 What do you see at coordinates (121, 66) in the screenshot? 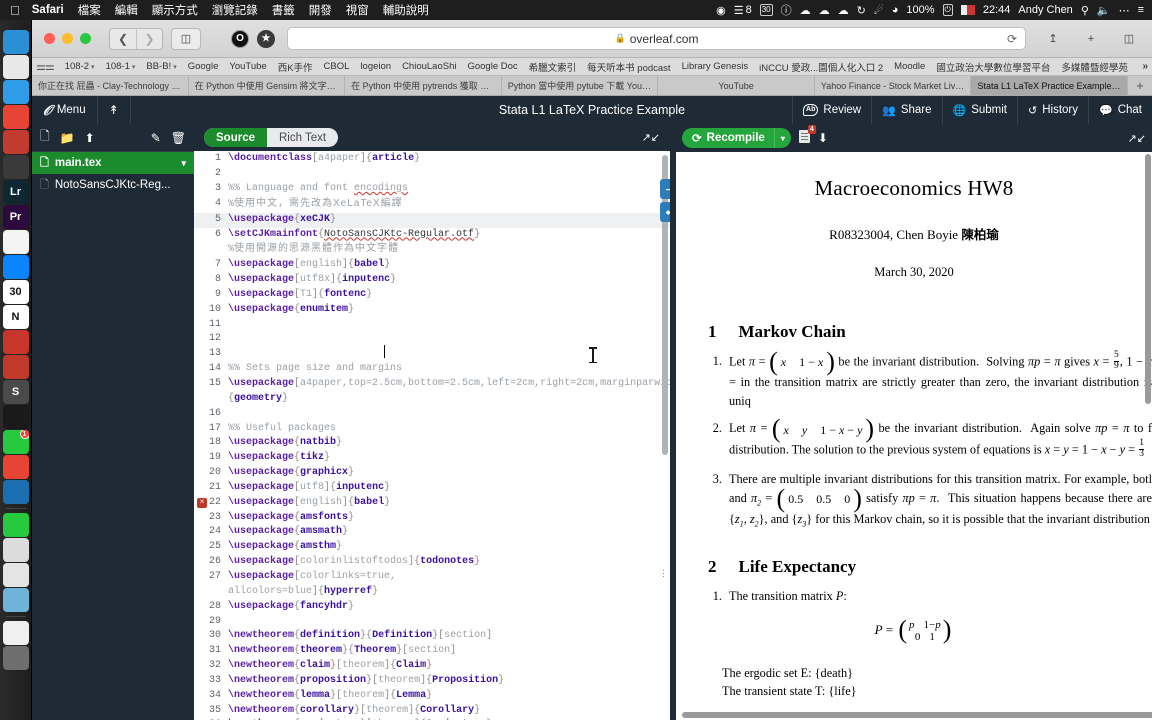
I see `bookmark-item: 108-1 ▾` at bounding box center [121, 66].